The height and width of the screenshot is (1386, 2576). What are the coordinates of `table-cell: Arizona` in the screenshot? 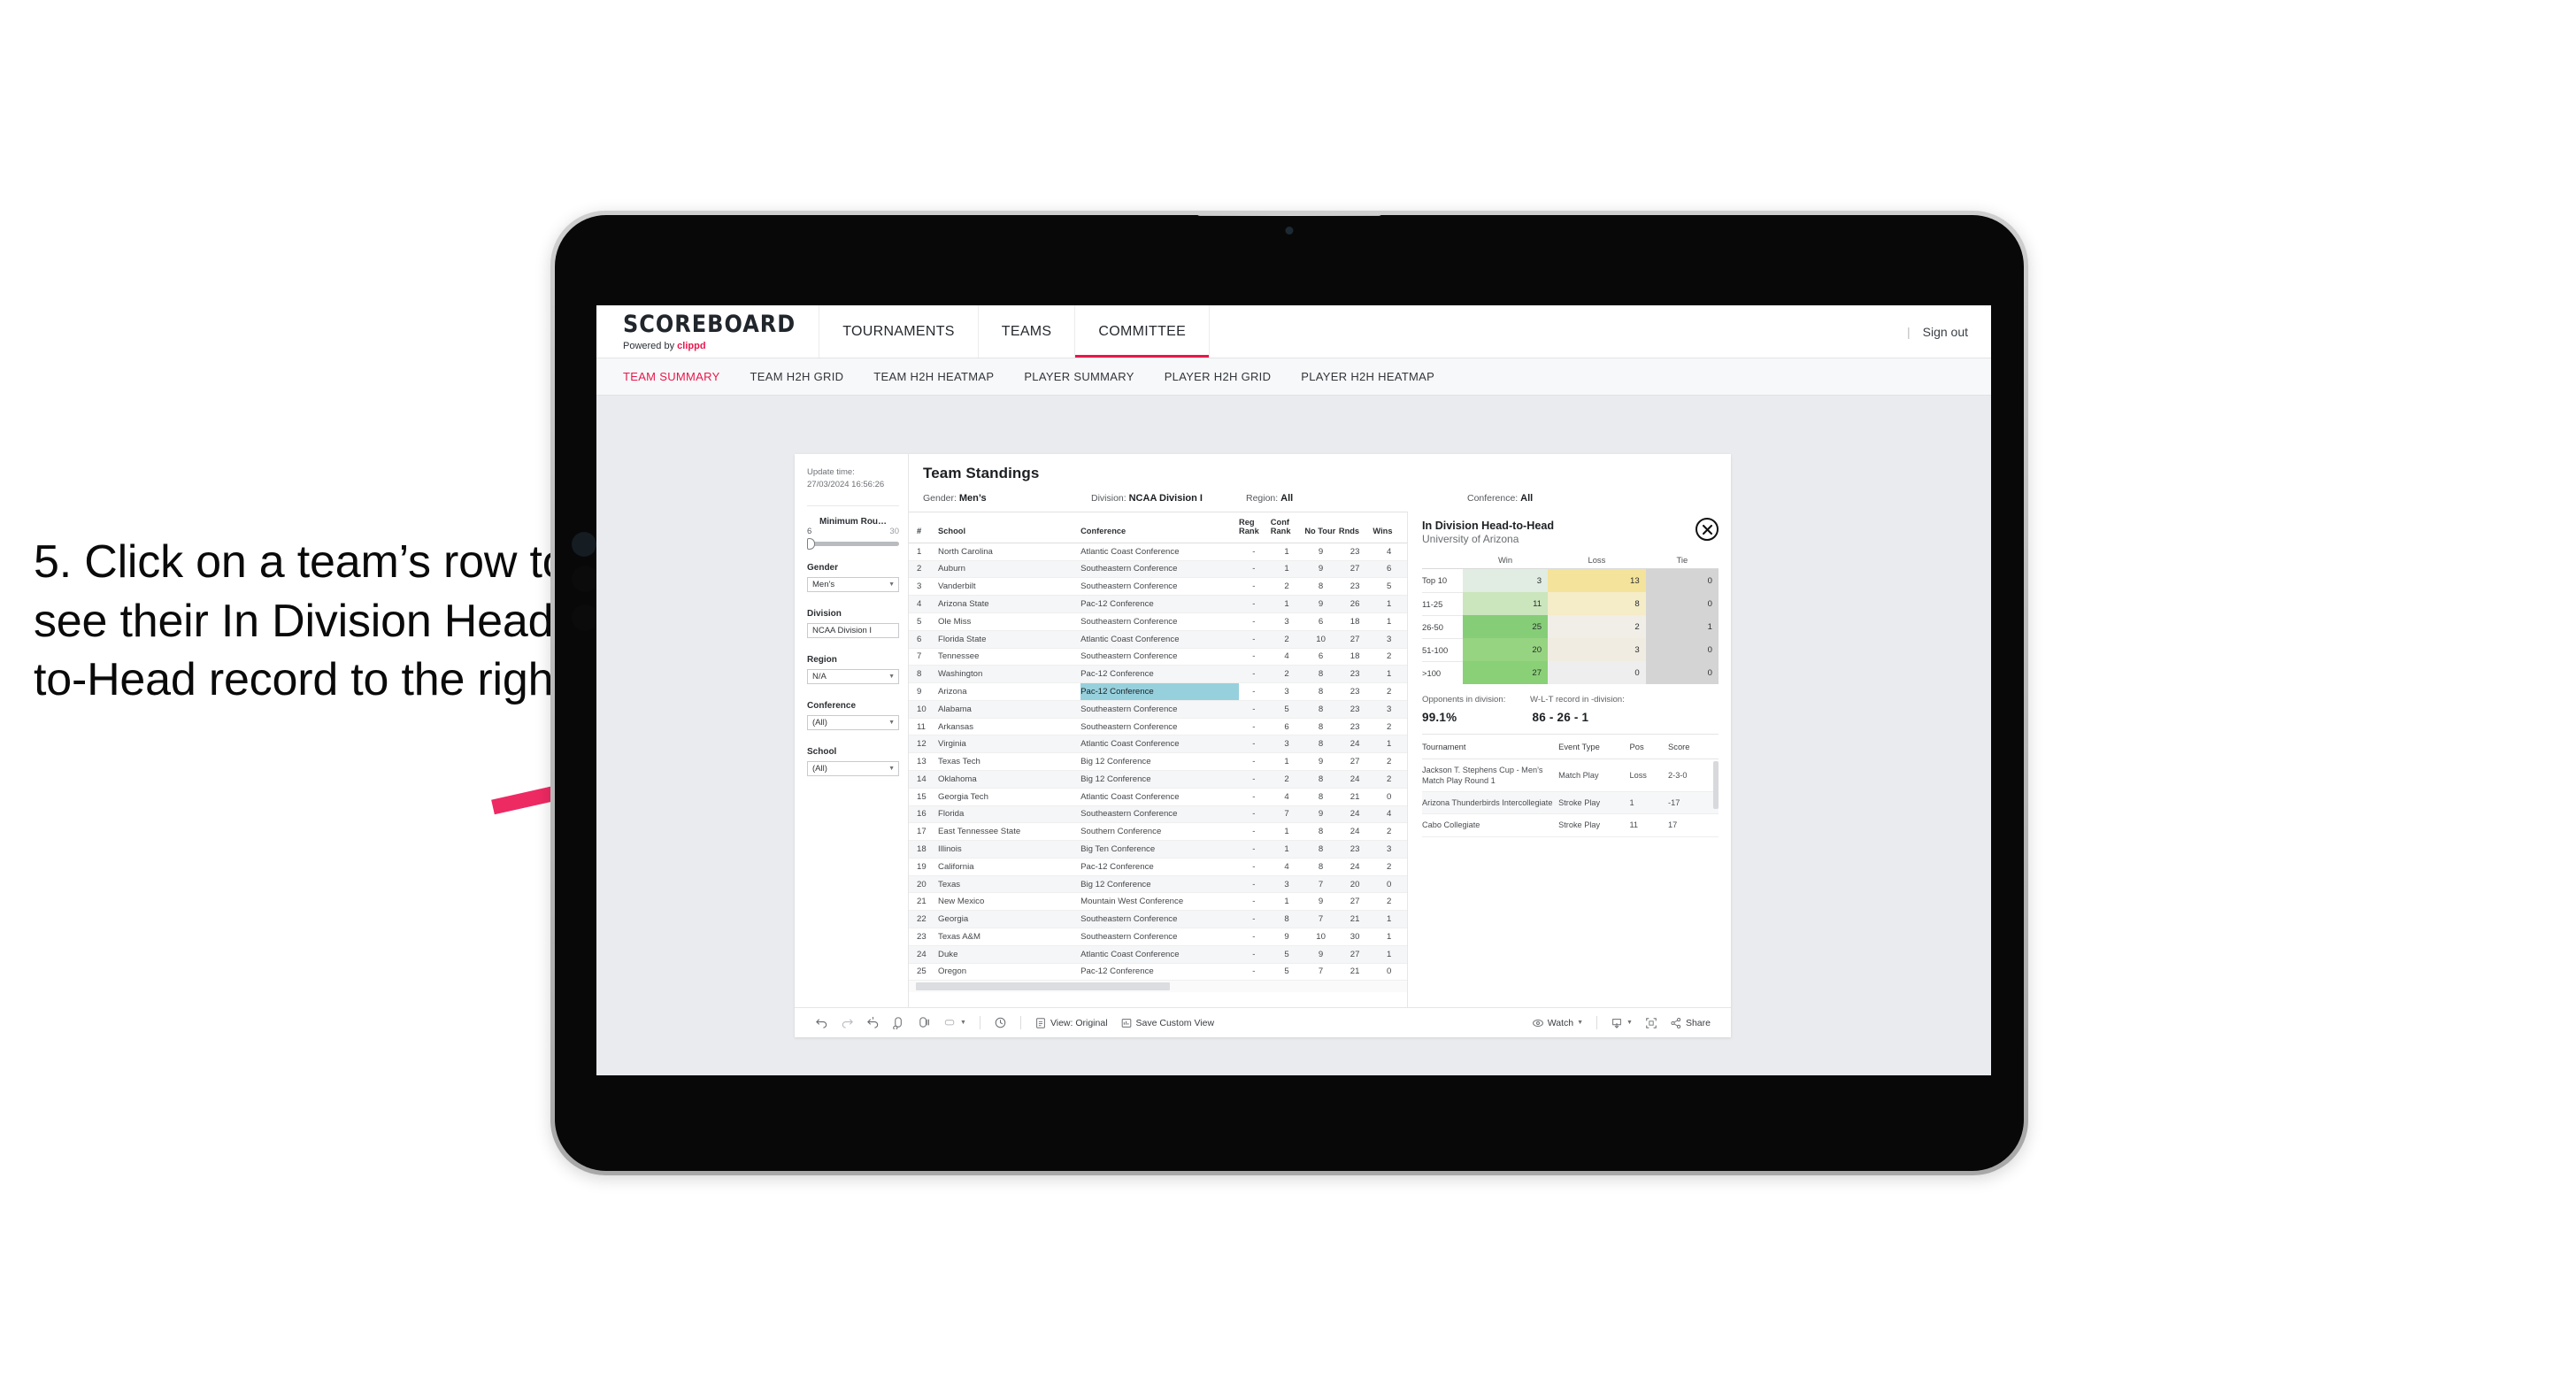 It's located at (1010, 691).